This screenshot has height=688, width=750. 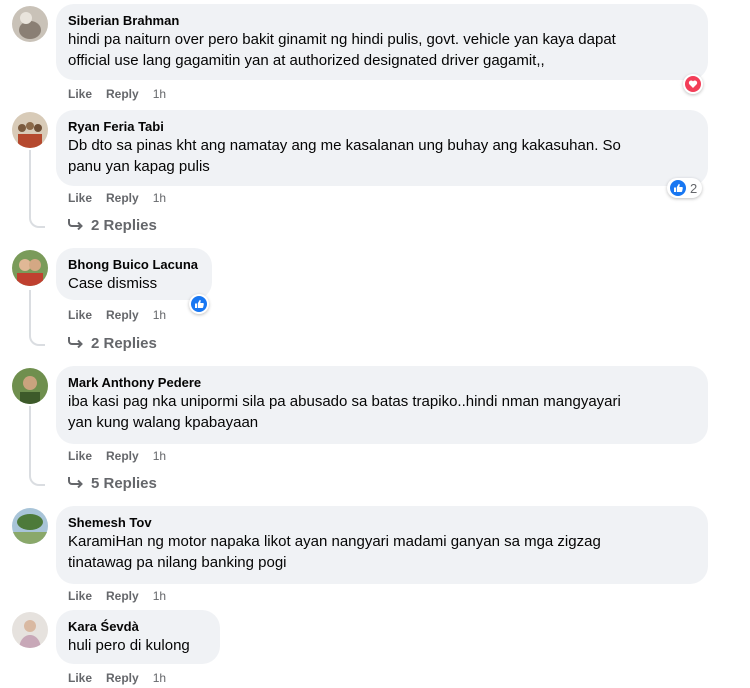 I want to click on reaction-badge: 2, so click(x=685, y=188).